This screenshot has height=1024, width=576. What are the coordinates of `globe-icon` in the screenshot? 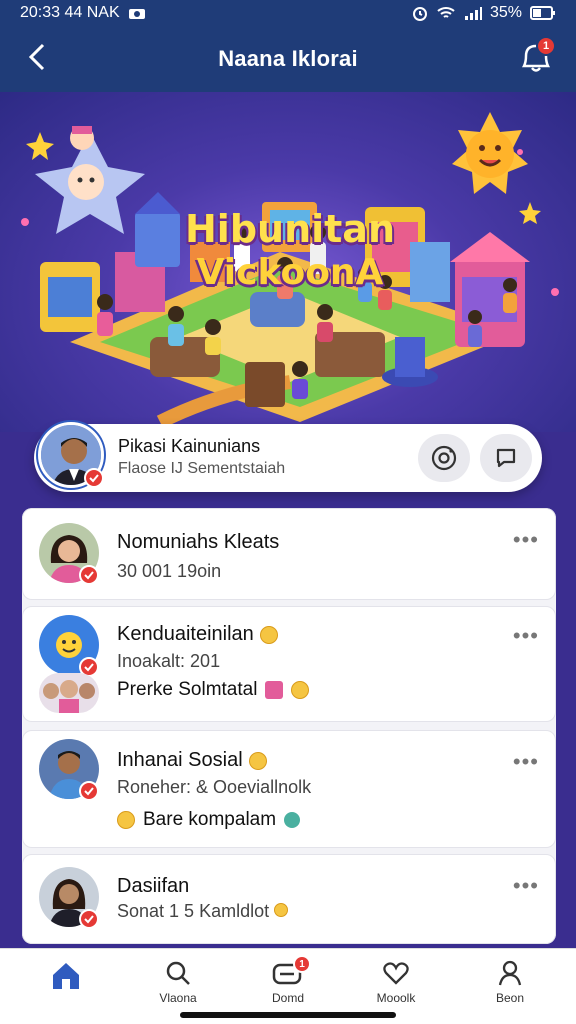 It's located at (292, 820).